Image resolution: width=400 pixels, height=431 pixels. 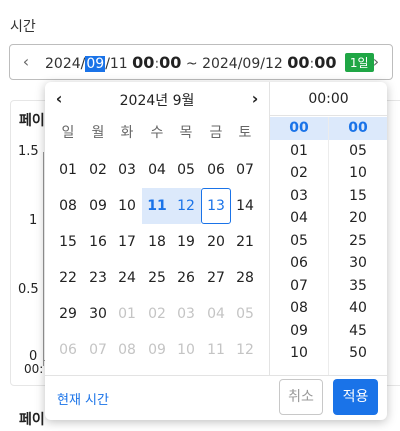 What do you see at coordinates (68, 278) in the screenshot?
I see `calendar-day: 22` at bounding box center [68, 278].